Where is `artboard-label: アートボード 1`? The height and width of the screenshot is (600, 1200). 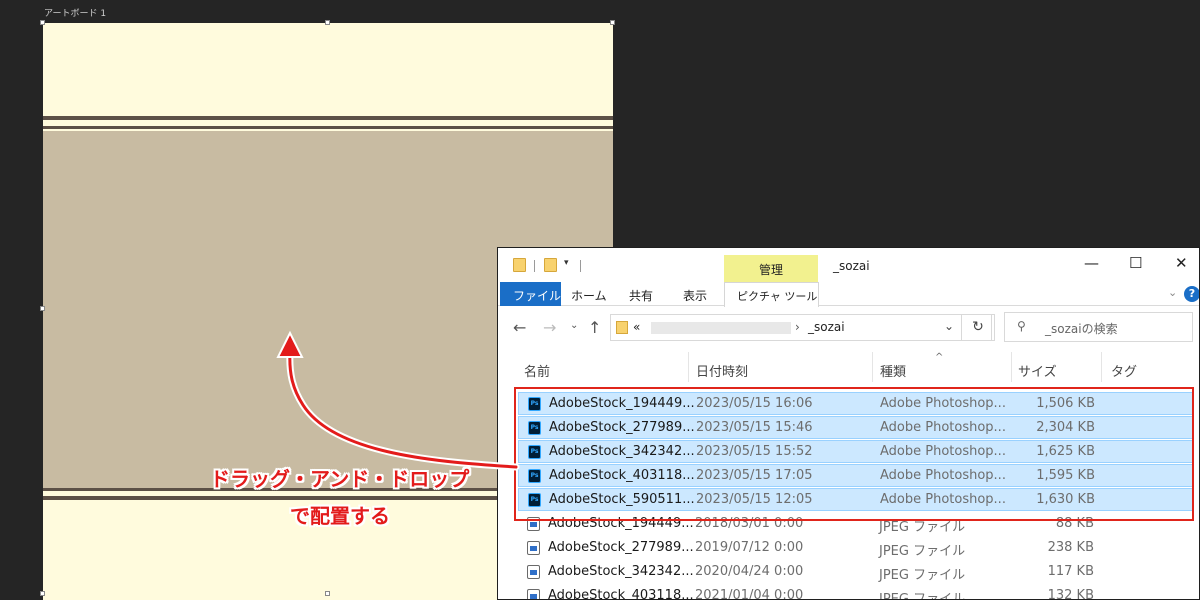 artboard-label: アートボード 1 is located at coordinates (75, 14).